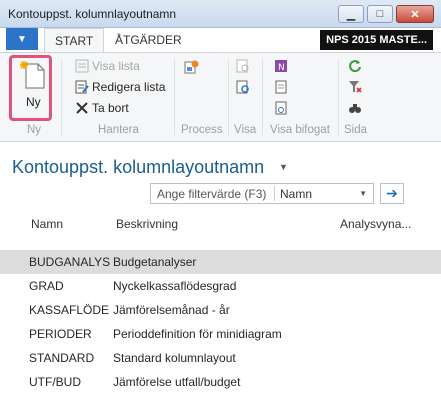  Describe the element at coordinates (70, 262) in the screenshot. I see `cell-namn: BUDGANALYS` at that location.